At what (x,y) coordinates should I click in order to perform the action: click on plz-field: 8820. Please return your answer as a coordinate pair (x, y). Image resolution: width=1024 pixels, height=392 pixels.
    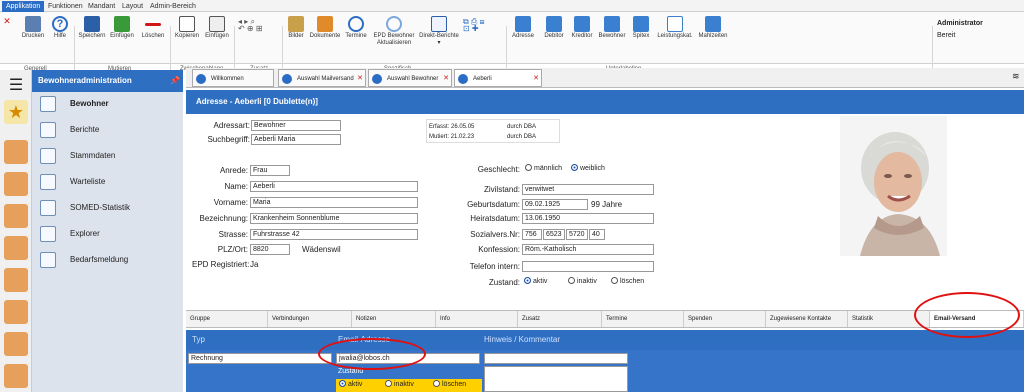
    Looking at the image, I should click on (270, 249).